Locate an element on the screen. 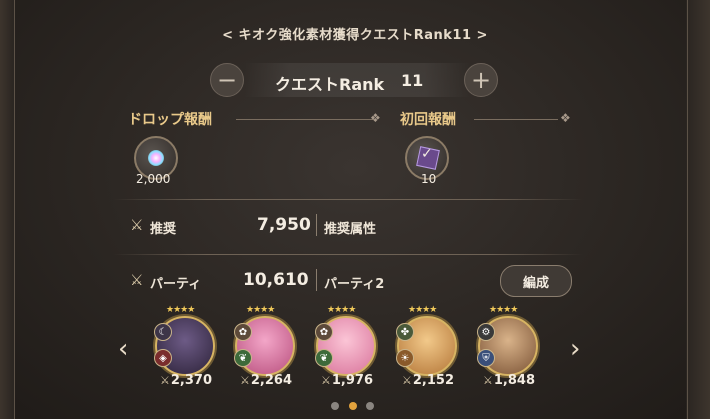  previous-party-button: ‹ is located at coordinates (123, 349).